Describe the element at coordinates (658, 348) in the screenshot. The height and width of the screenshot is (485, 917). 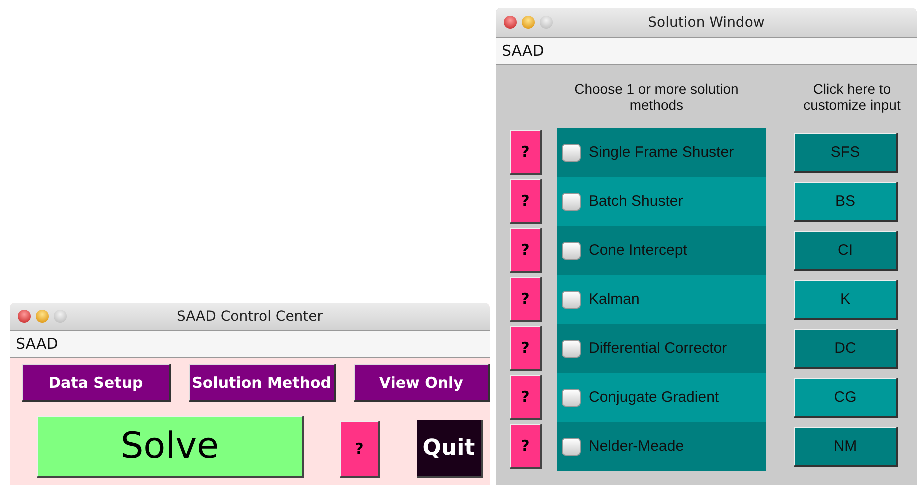
I see `method-label: Differential Corrector` at that location.